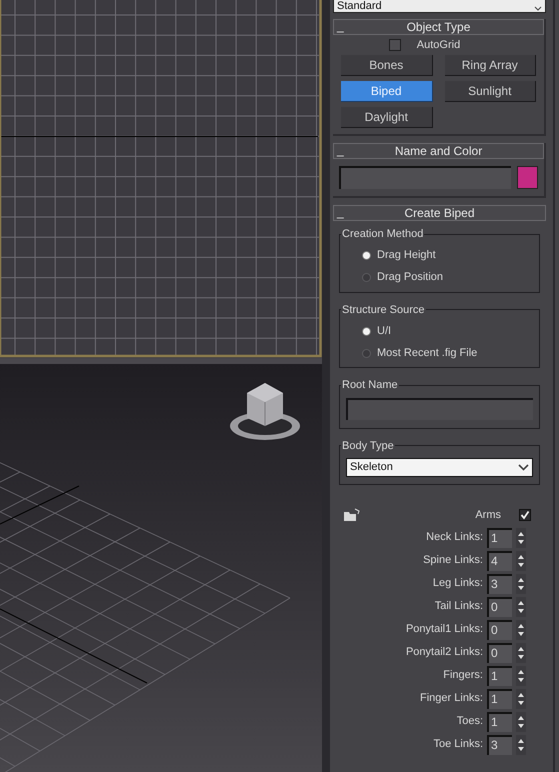 This screenshot has height=772, width=559. Describe the element at coordinates (458, 744) in the screenshot. I see `link-label: Toe Links:` at that location.